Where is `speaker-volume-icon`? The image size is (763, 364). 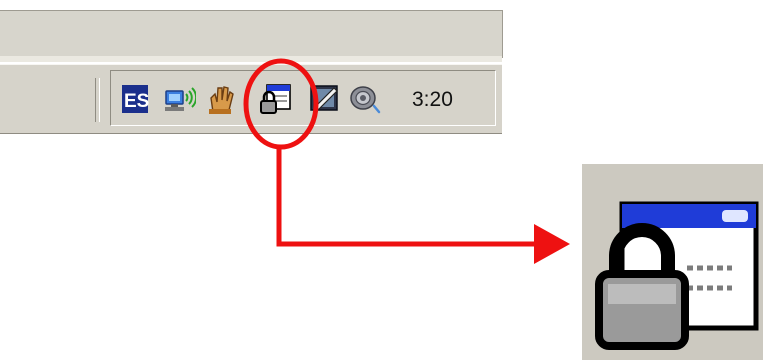 speaker-volume-icon is located at coordinates (365, 99).